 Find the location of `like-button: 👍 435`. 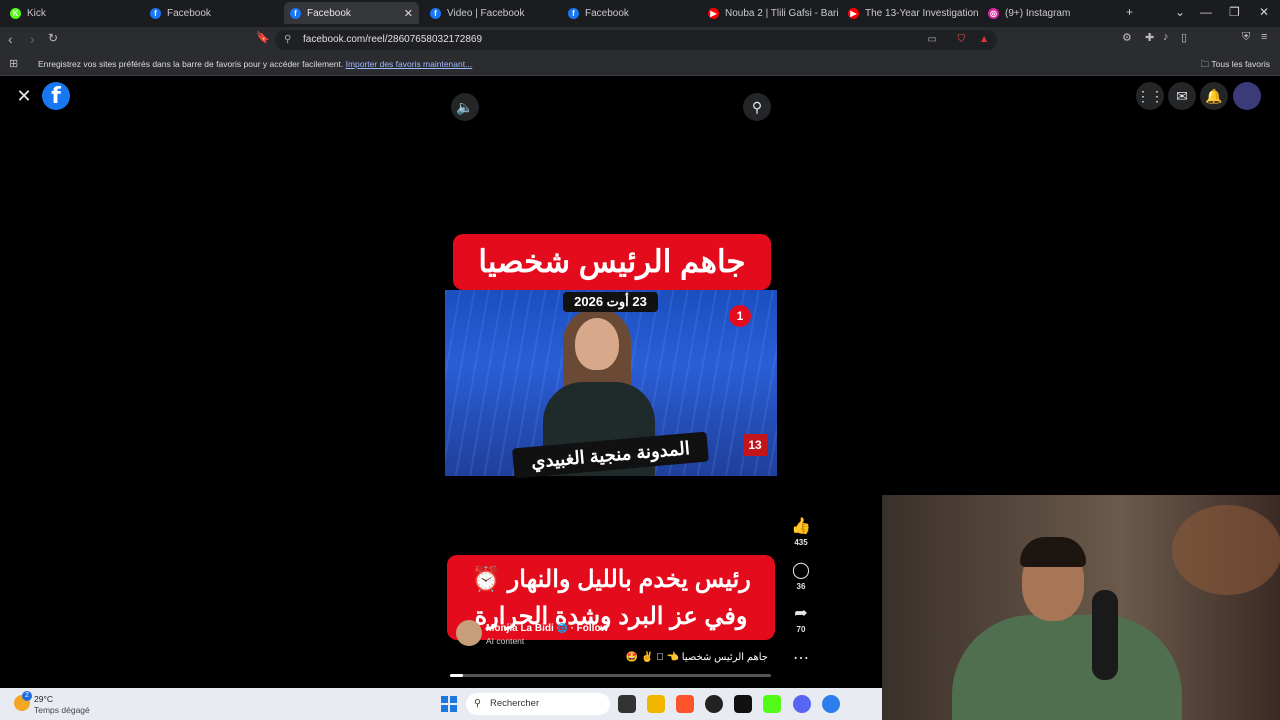

like-button: 👍 435 is located at coordinates (801, 531).